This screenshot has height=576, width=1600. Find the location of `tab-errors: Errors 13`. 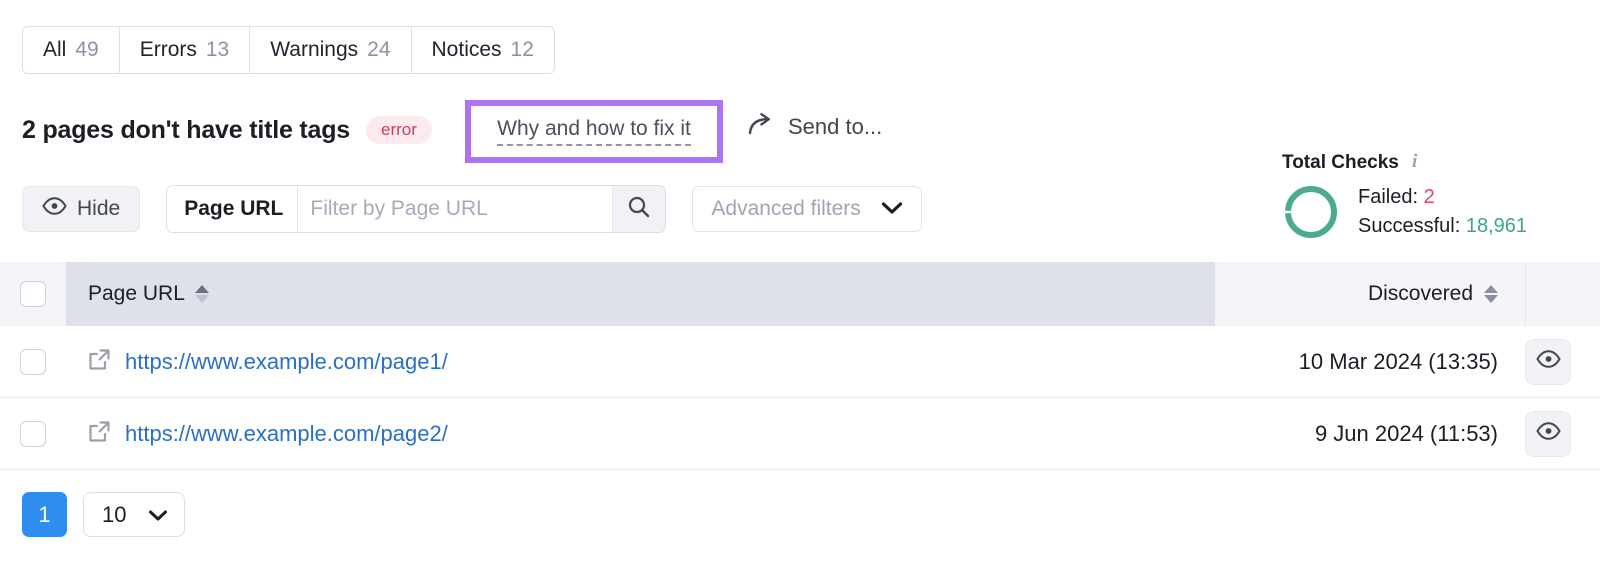

tab-errors: Errors 13 is located at coordinates (185, 50).